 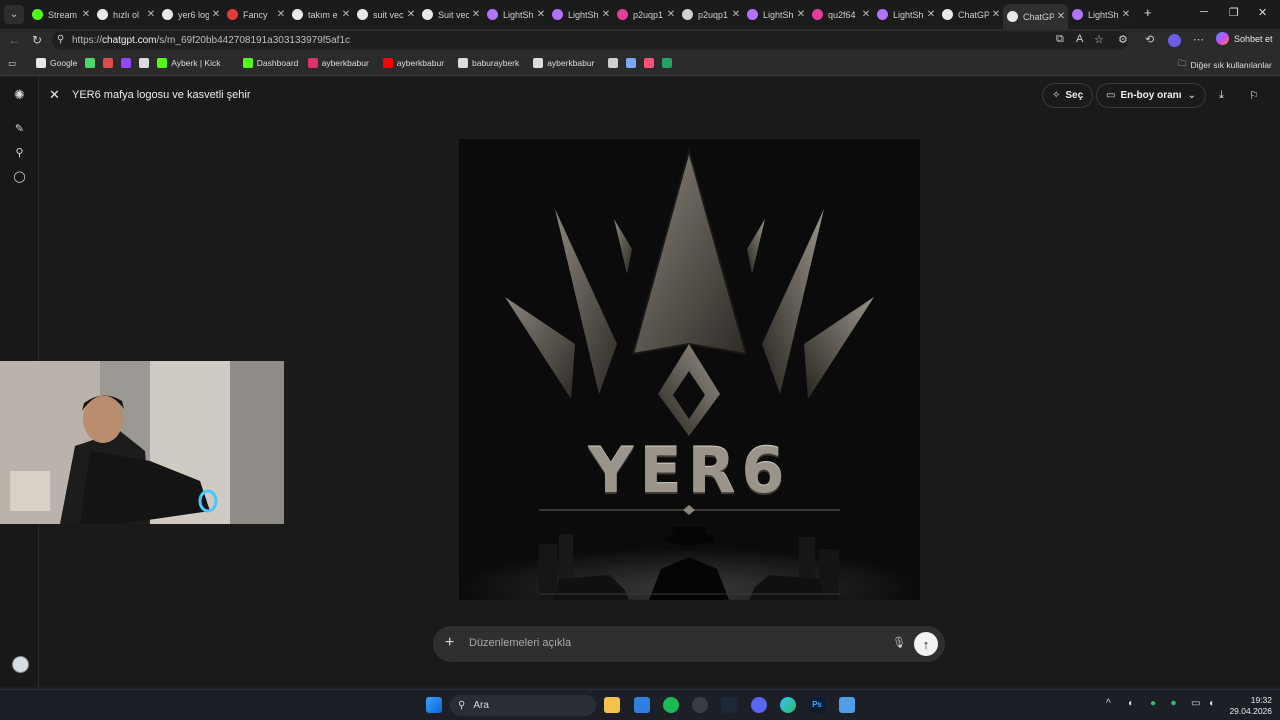 I want to click on chat-bubble-icon: ◯, so click(x=19, y=176).